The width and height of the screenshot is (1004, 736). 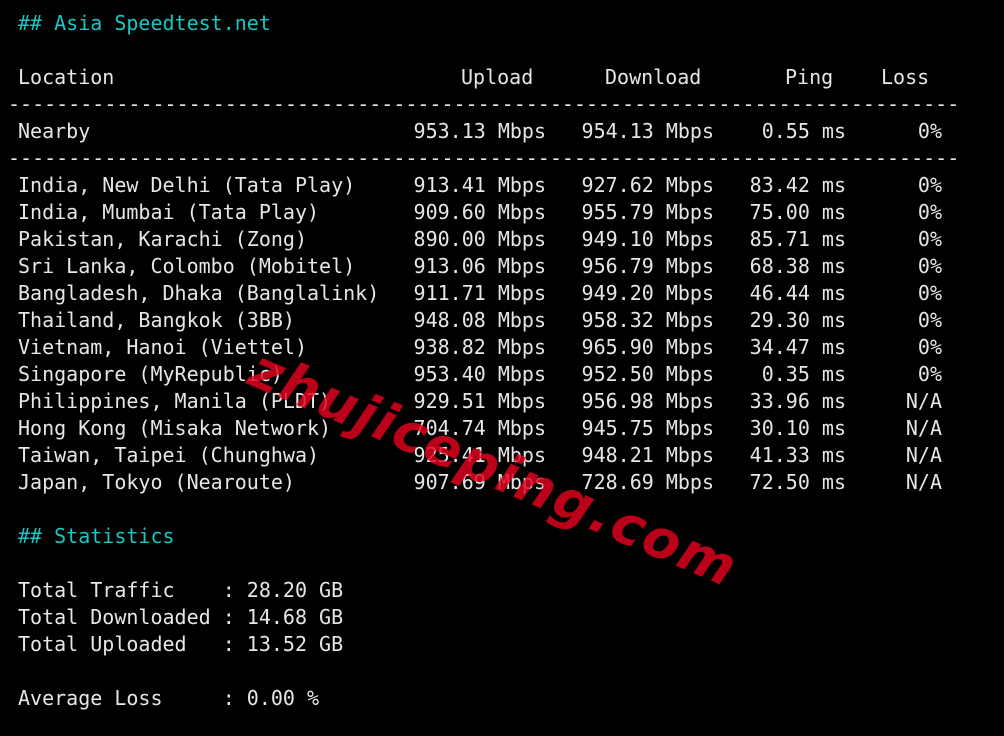 I want to click on row-download: 956.79 Mbps, so click(x=647, y=266).